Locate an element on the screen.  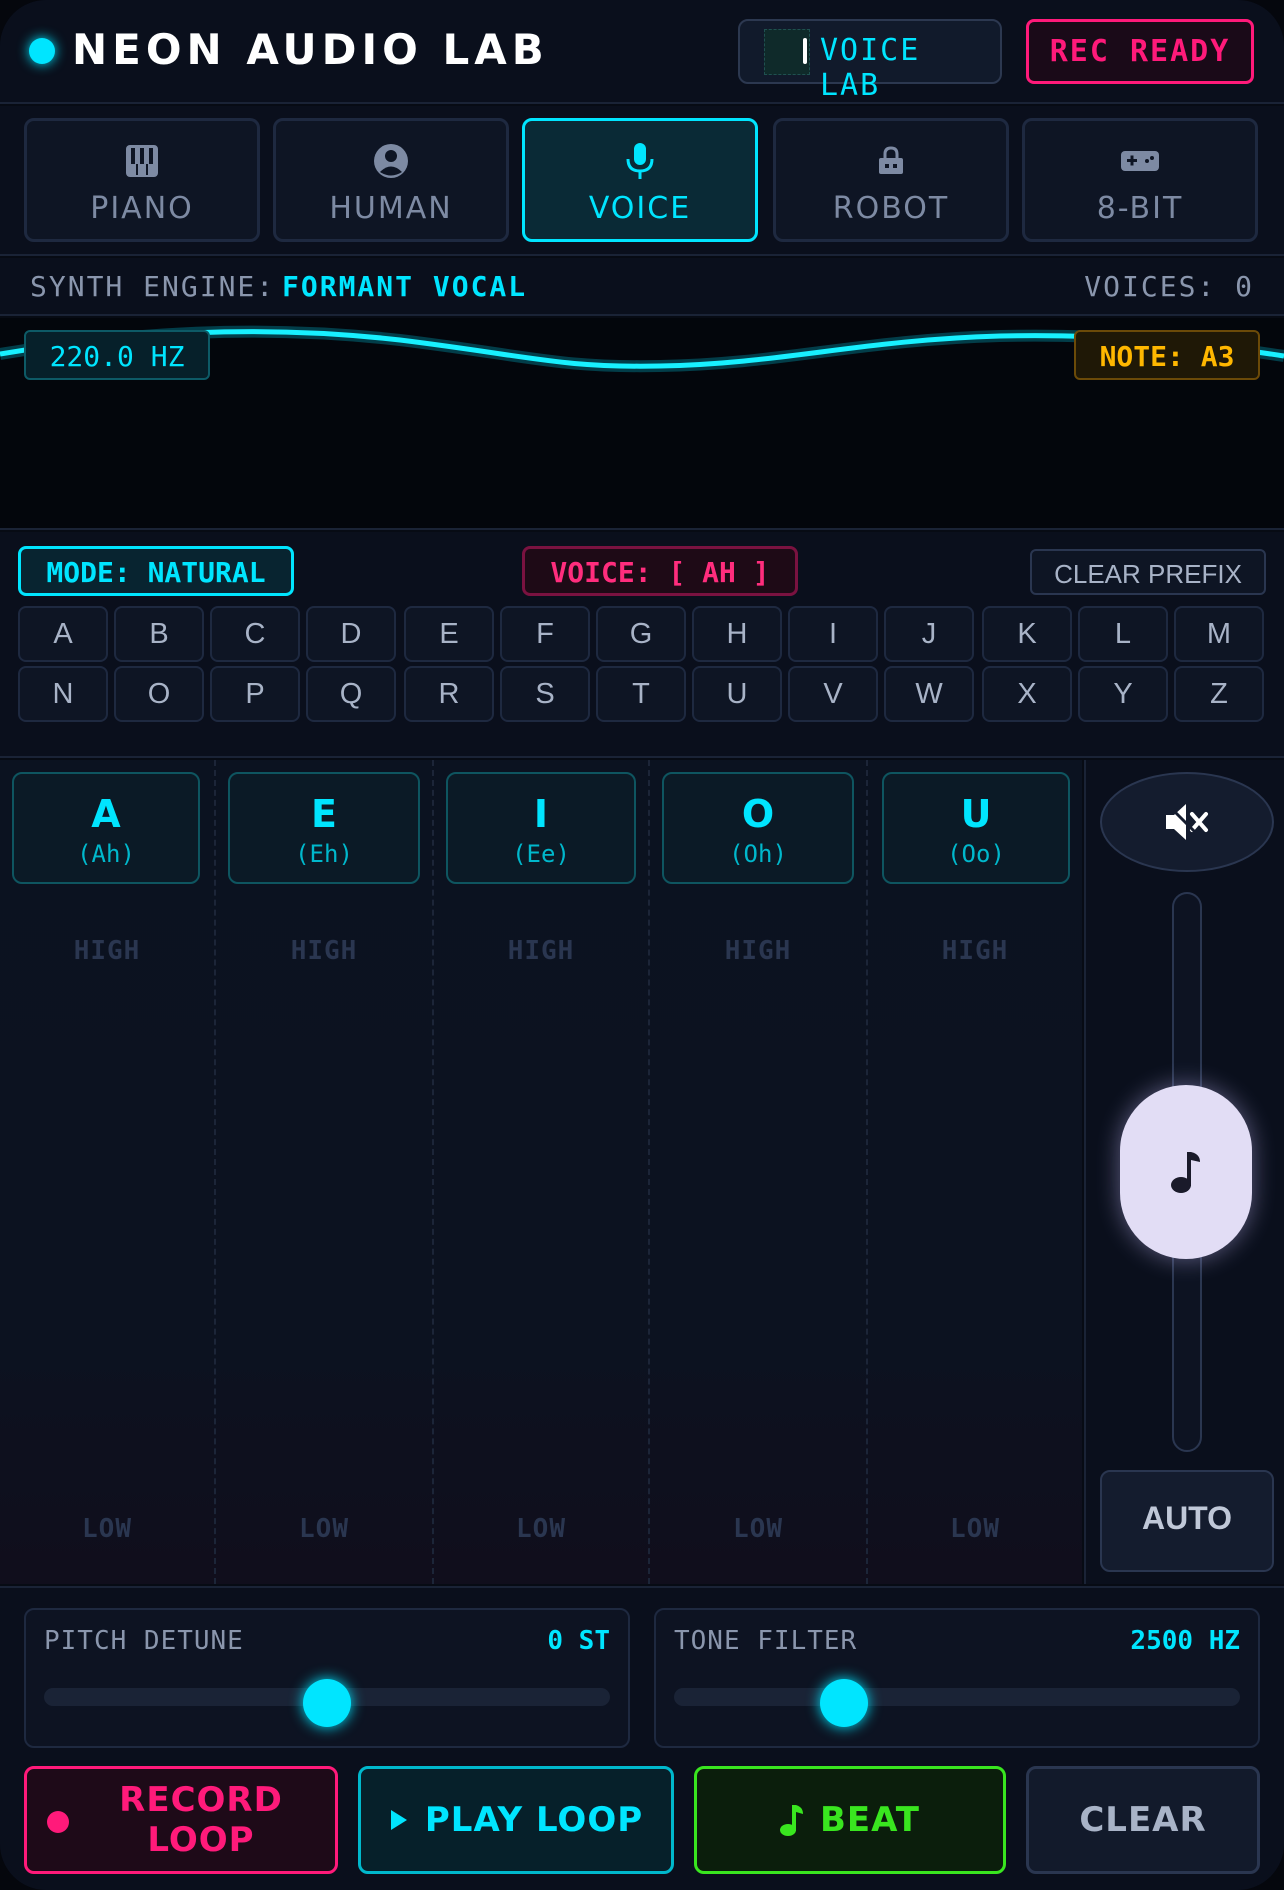
key-label: M is located at coordinates (1219, 634).